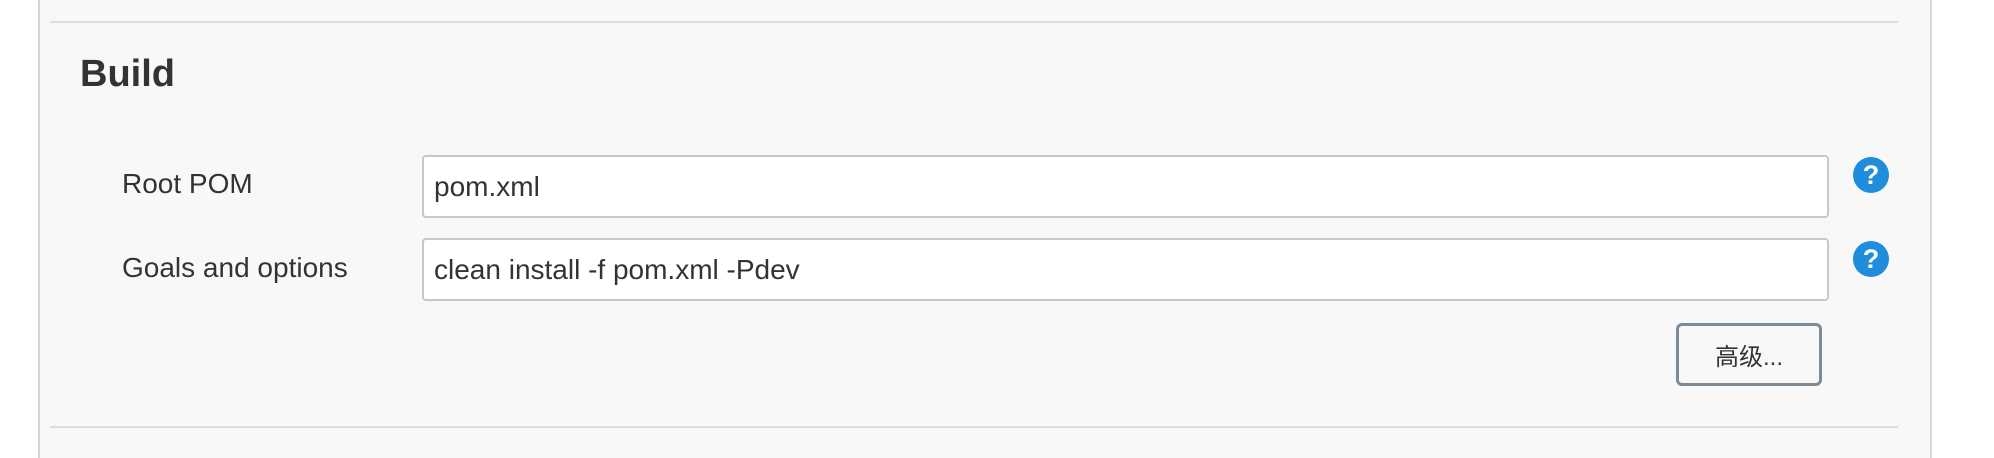  Describe the element at coordinates (235, 267) in the screenshot. I see `goals-and-options-label: Goals and options` at that location.